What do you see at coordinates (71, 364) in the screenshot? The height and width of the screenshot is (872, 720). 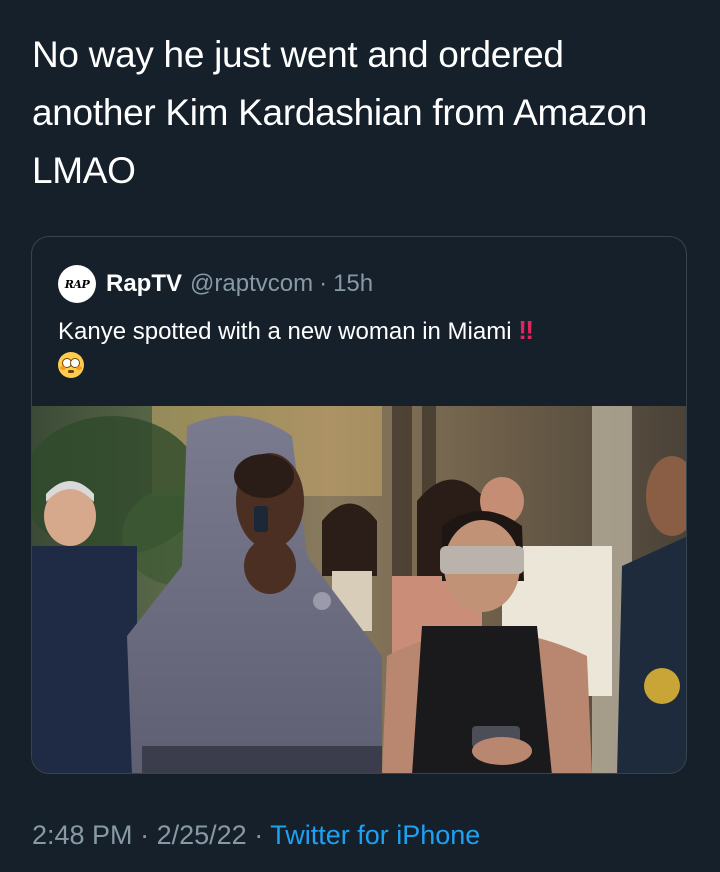 I see `flushed-face-icon` at bounding box center [71, 364].